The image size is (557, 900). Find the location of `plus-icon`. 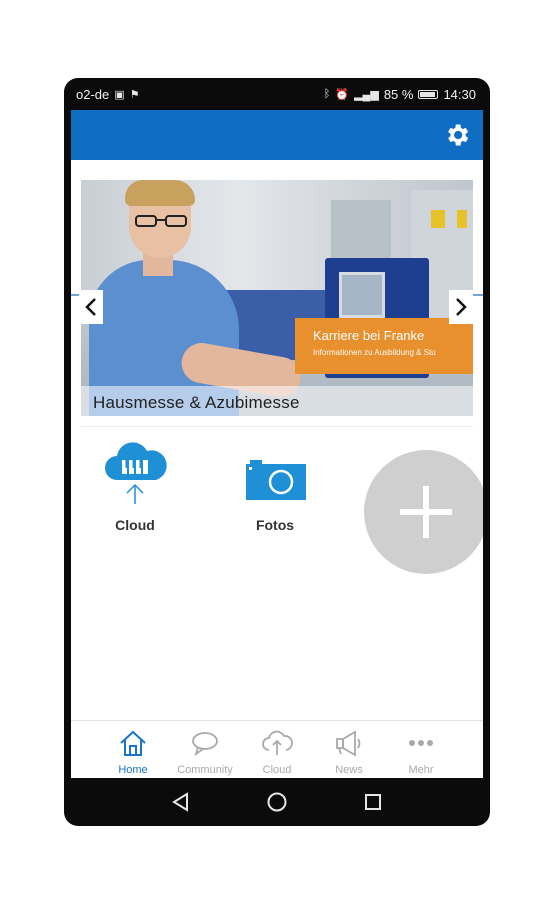

plus-icon is located at coordinates (426, 512).